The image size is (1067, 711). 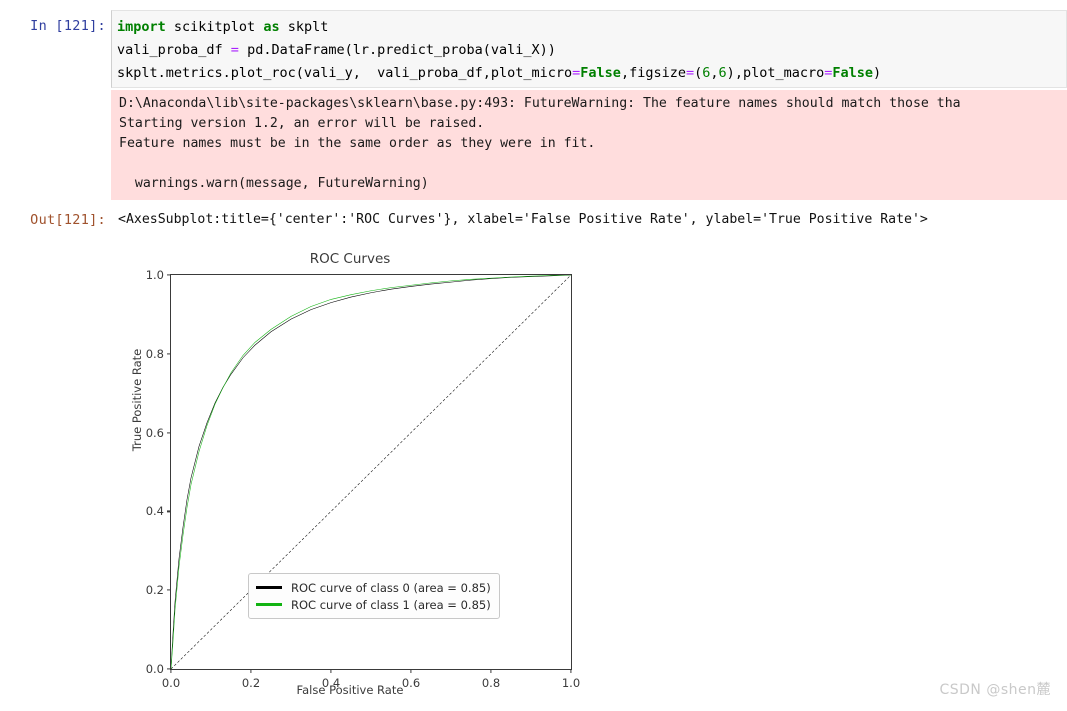 What do you see at coordinates (251, 683) in the screenshot?
I see `x-tick-label: 0.2` at bounding box center [251, 683].